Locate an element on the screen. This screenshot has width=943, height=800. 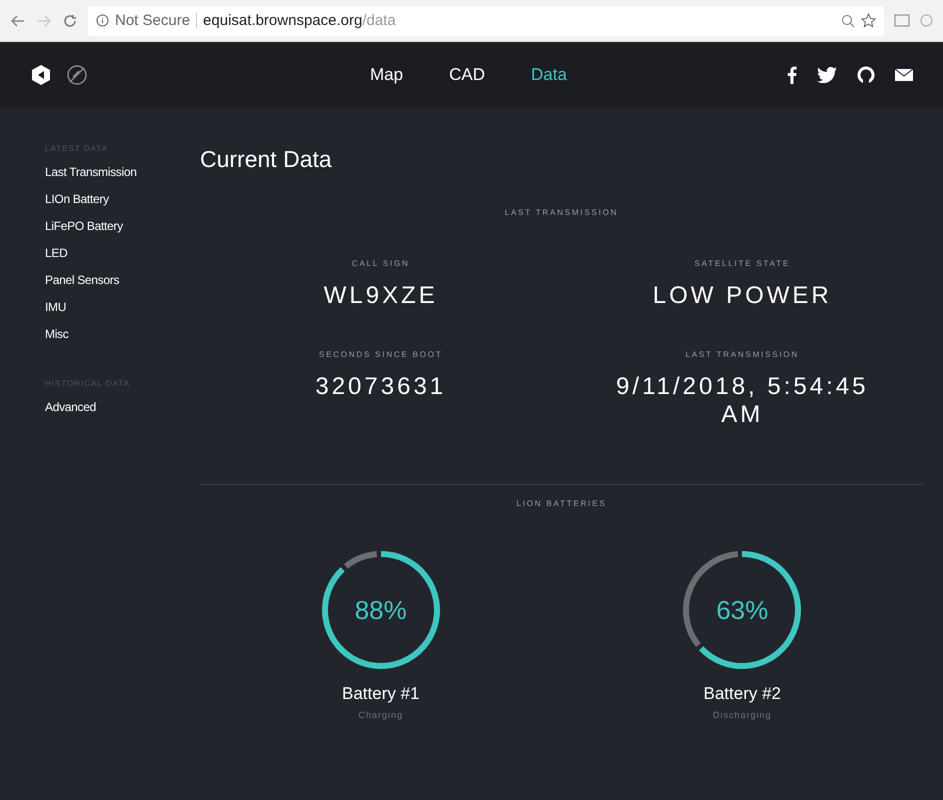
section-heading: LAST TRANSMISSION is located at coordinates (561, 212).